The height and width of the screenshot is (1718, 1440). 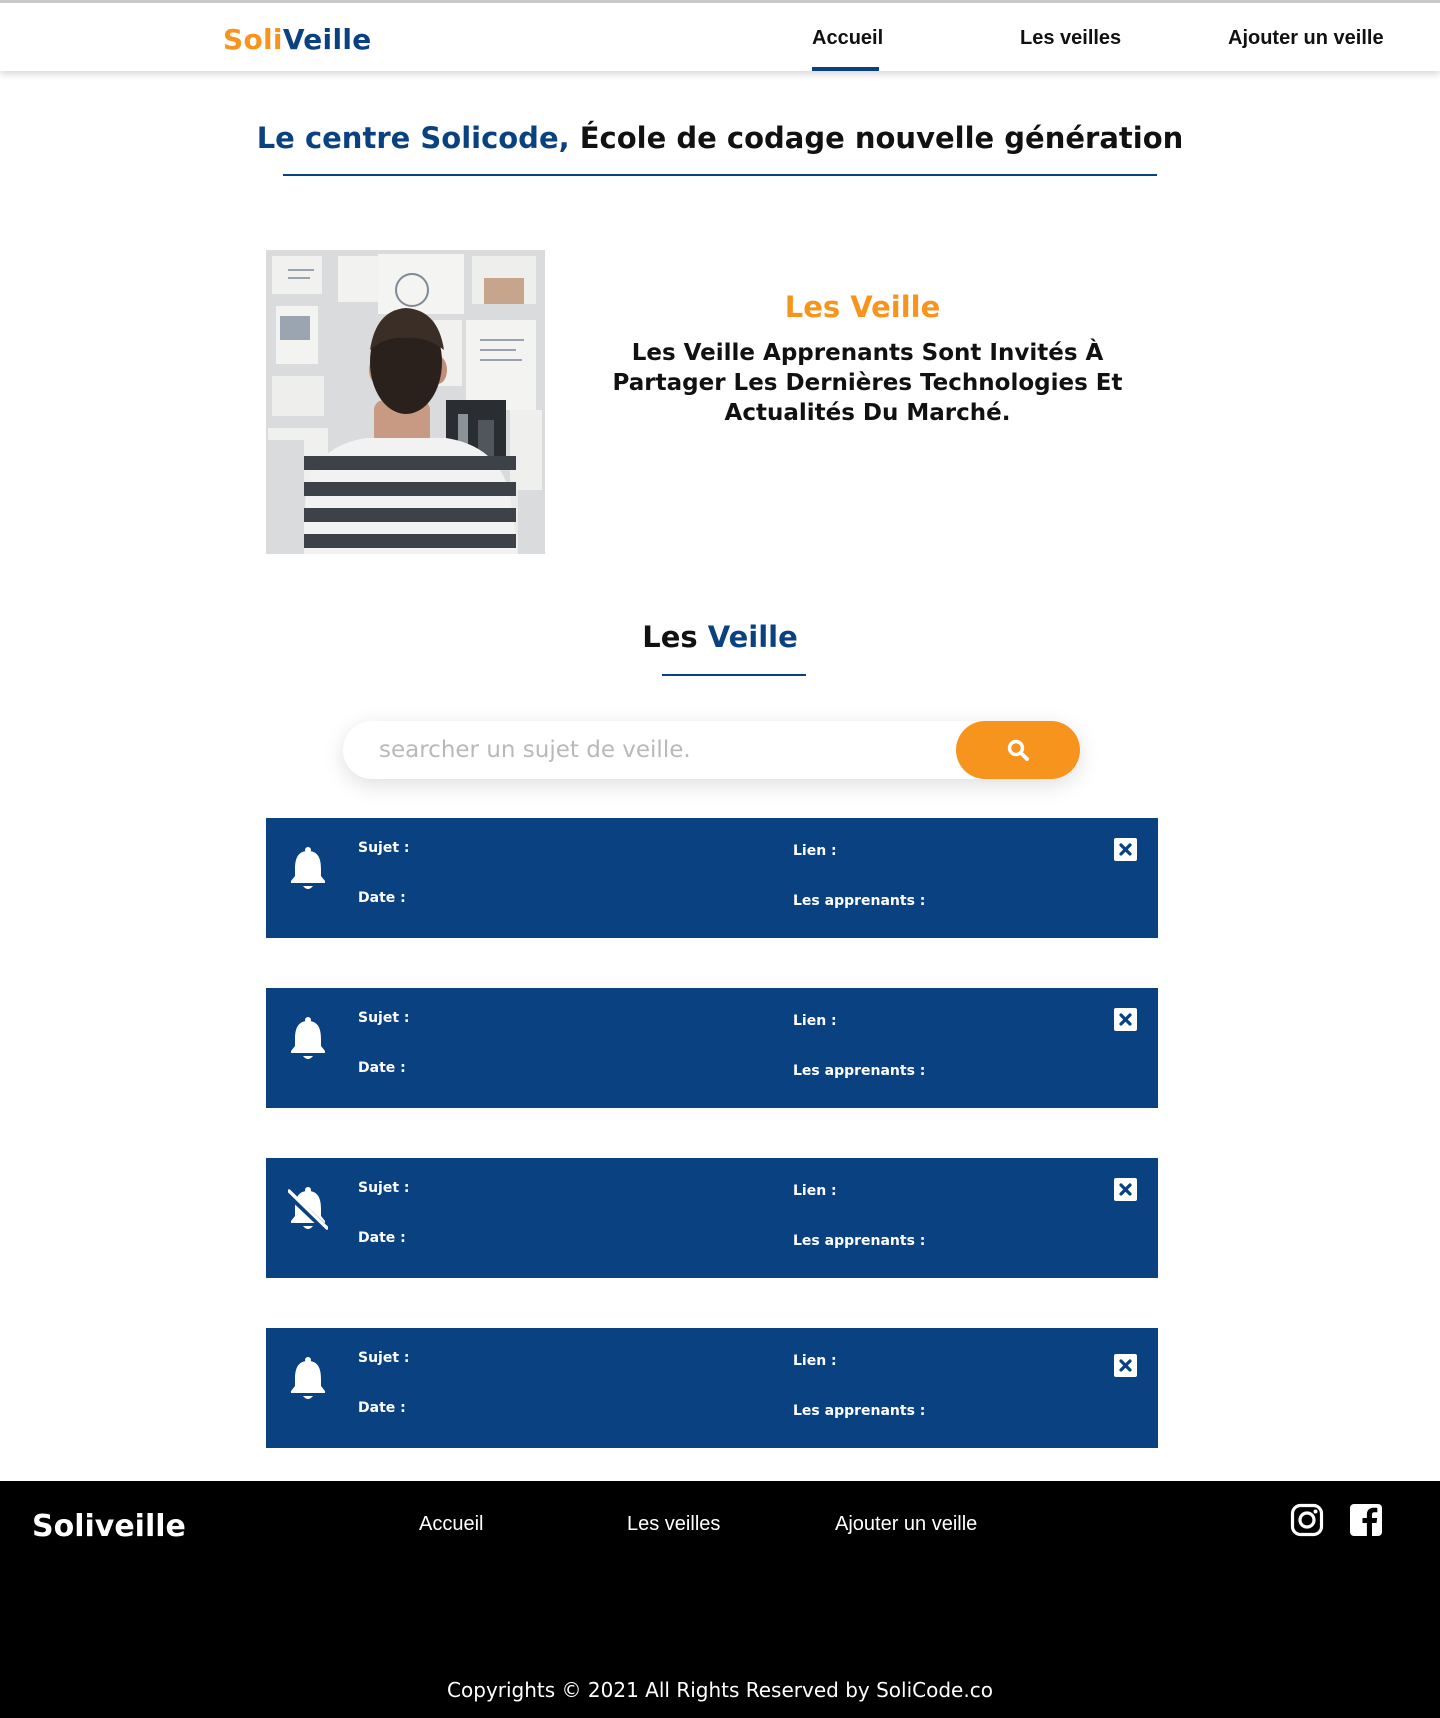 What do you see at coordinates (847, 38) in the screenshot?
I see `nav-accueil: Accueil` at bounding box center [847, 38].